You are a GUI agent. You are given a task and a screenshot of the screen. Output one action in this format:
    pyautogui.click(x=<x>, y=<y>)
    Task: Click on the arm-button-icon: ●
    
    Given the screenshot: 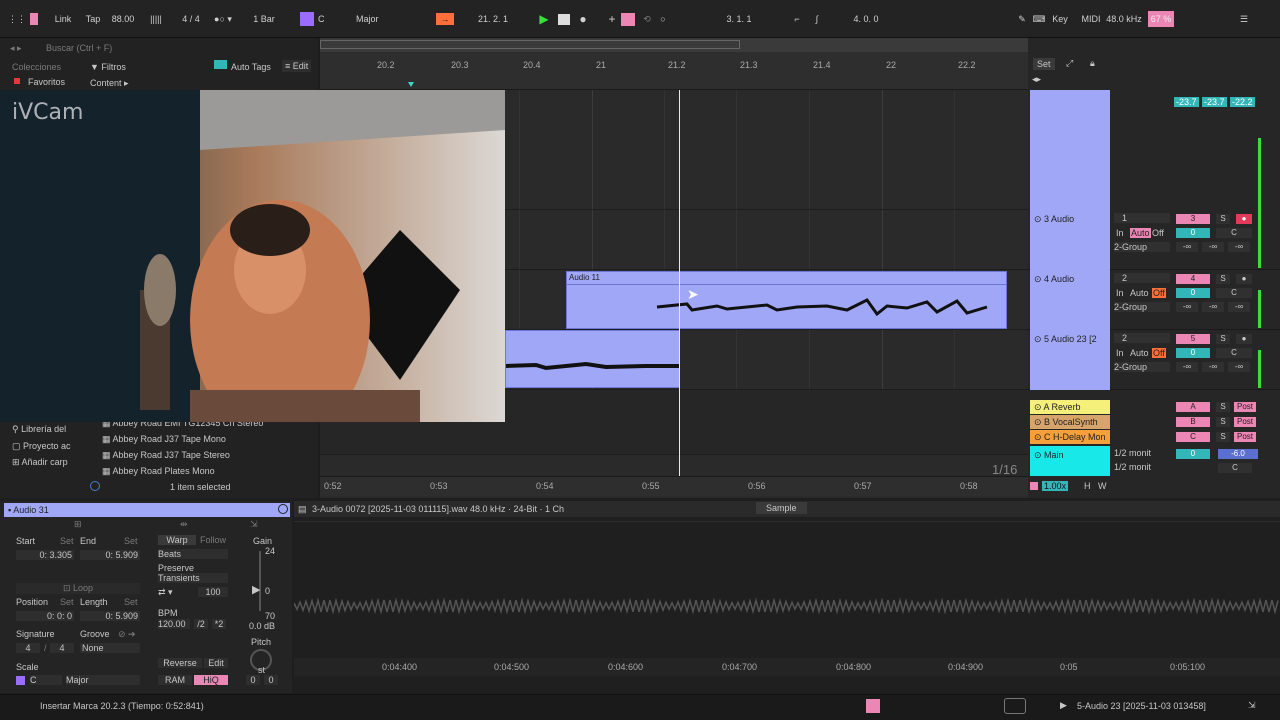 What is the action you would take?
    pyautogui.click(x=1244, y=279)
    